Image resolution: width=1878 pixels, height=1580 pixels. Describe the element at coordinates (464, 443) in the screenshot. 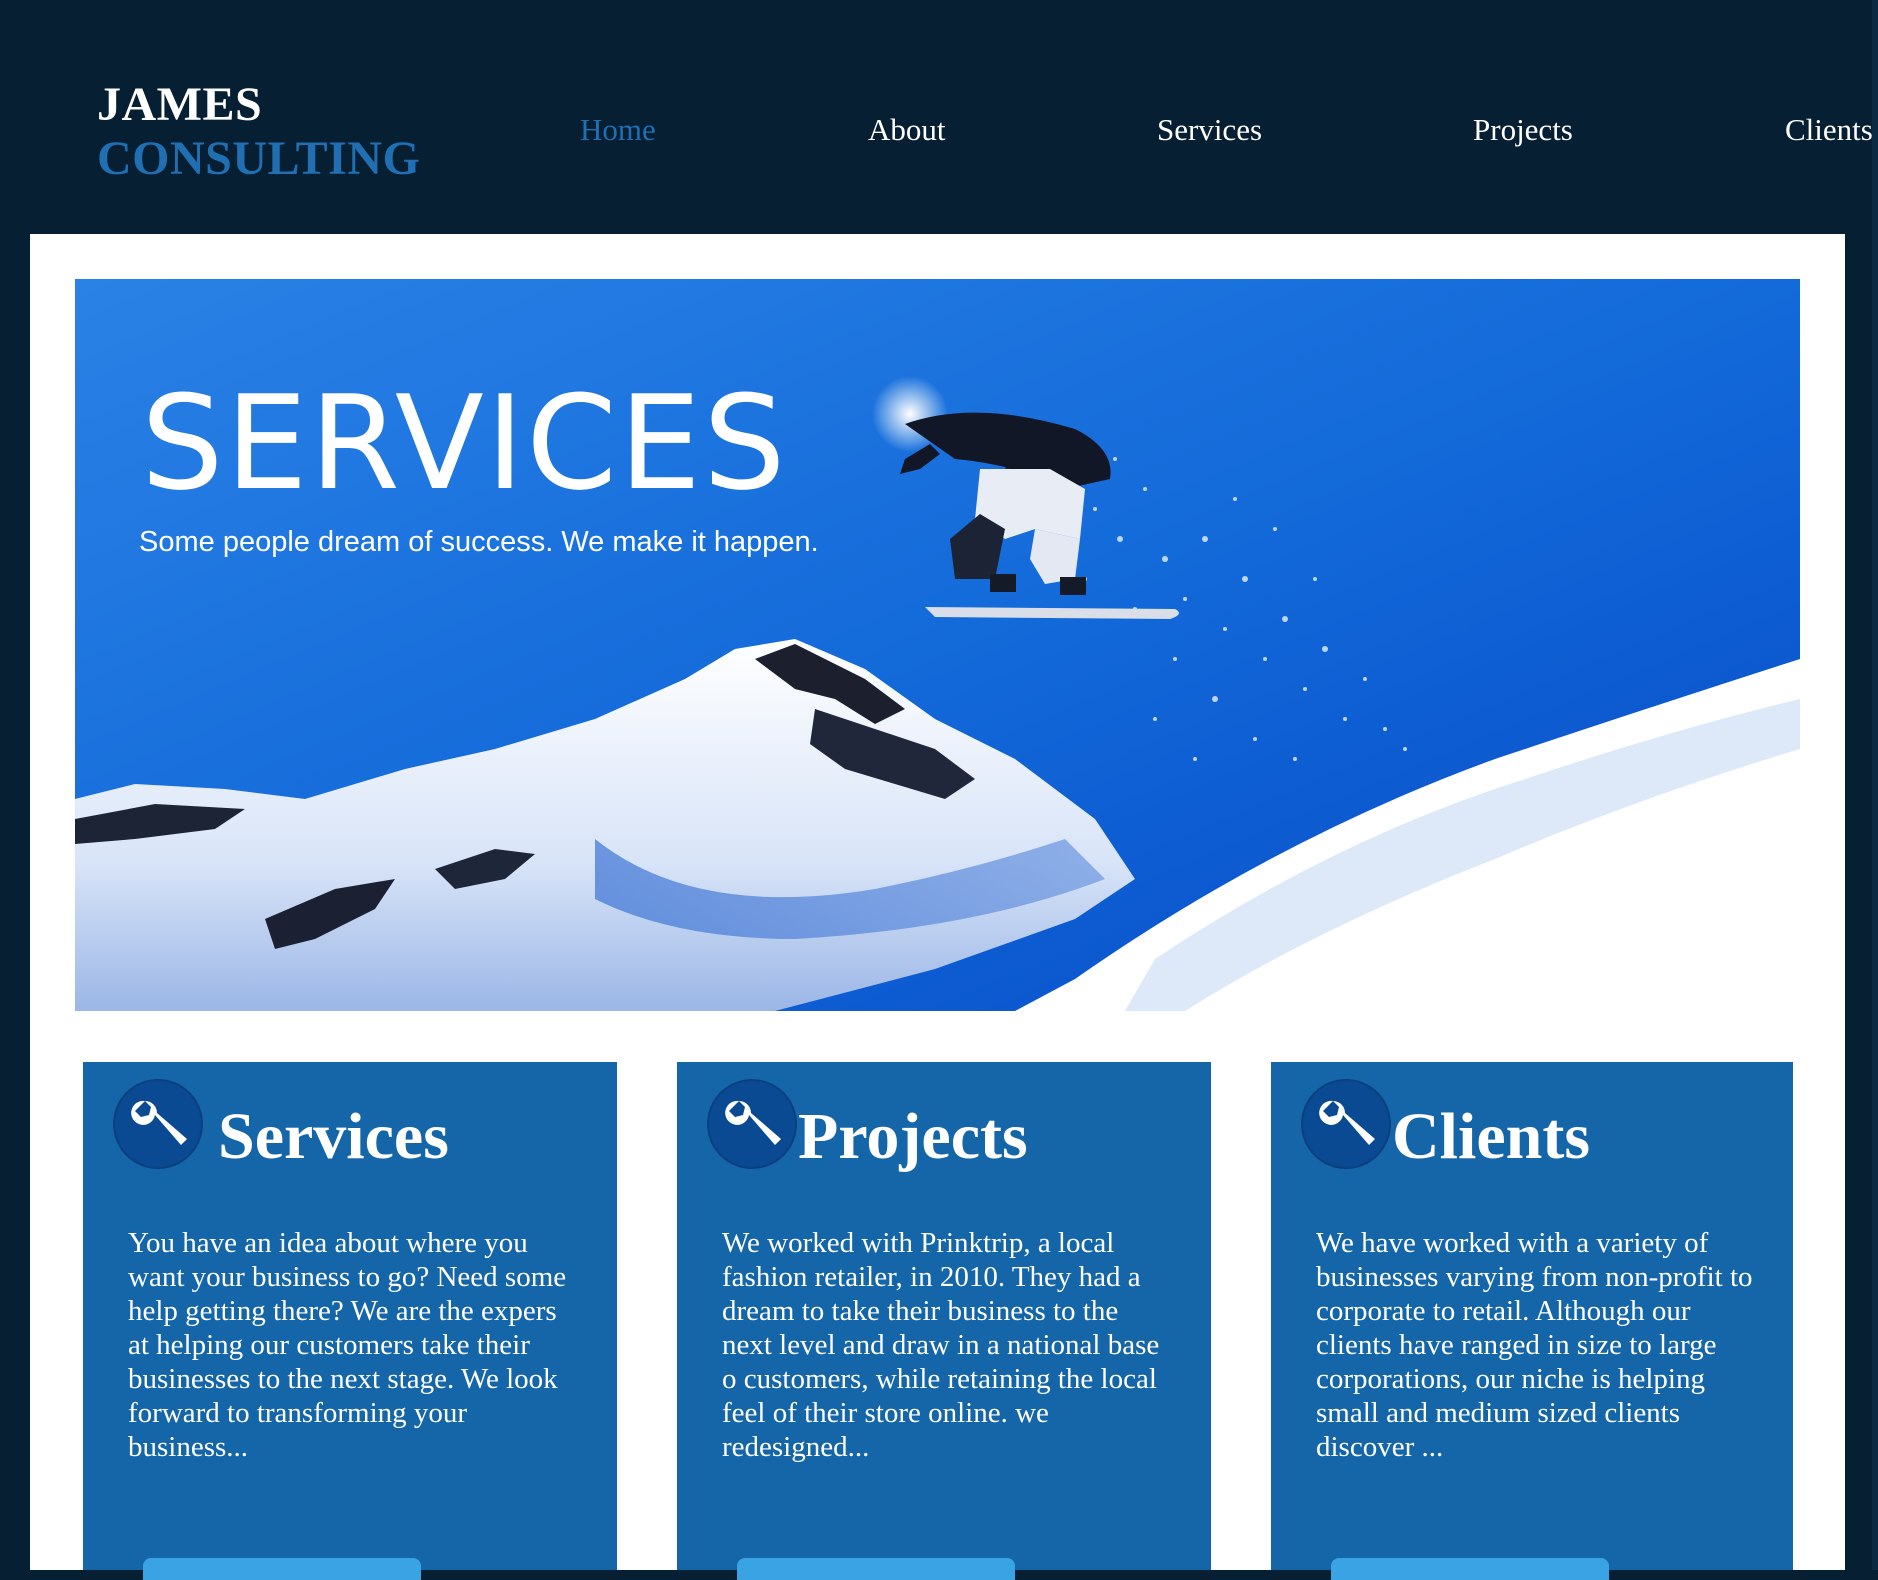

I see `hero-title: SERVICES` at that location.